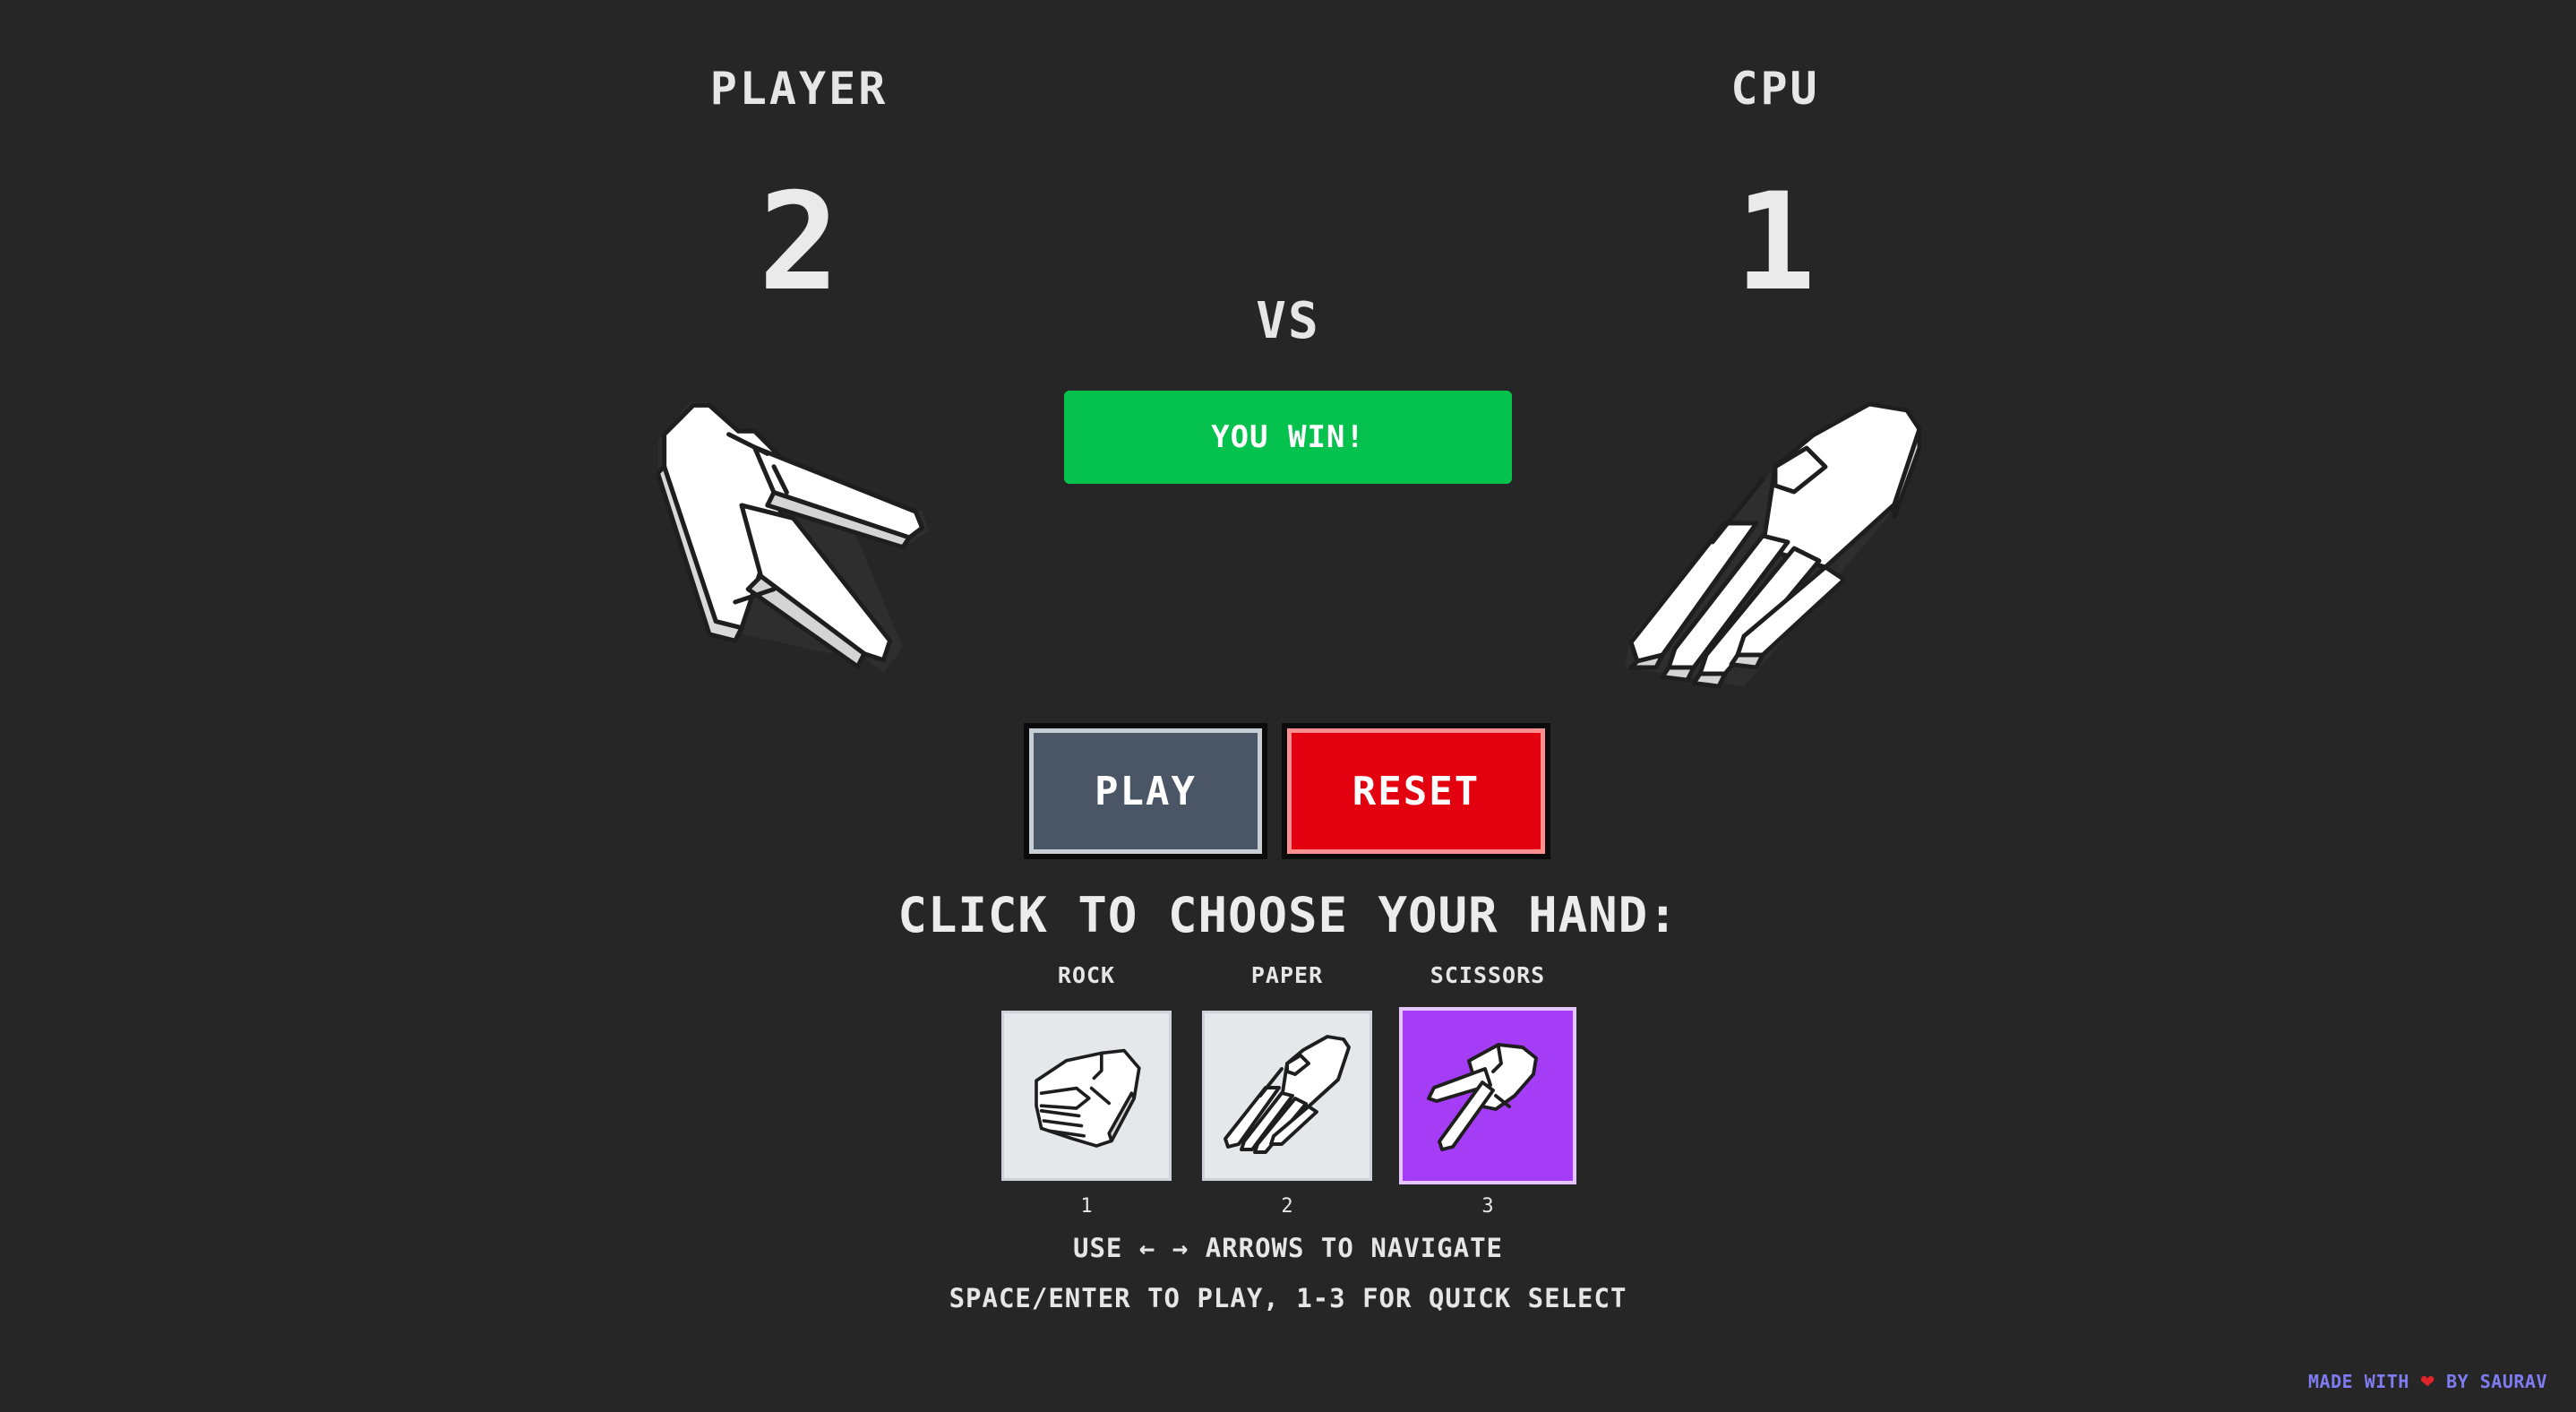  I want to click on cpu-score: 1, so click(1775, 243).